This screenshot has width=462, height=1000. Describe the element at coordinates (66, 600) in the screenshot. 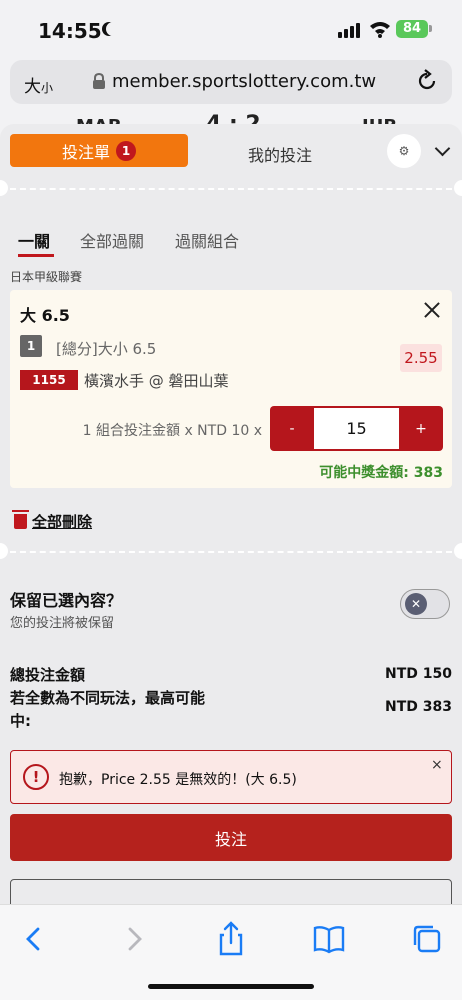

I see `keep-selection-title: 保留已選內容？` at that location.